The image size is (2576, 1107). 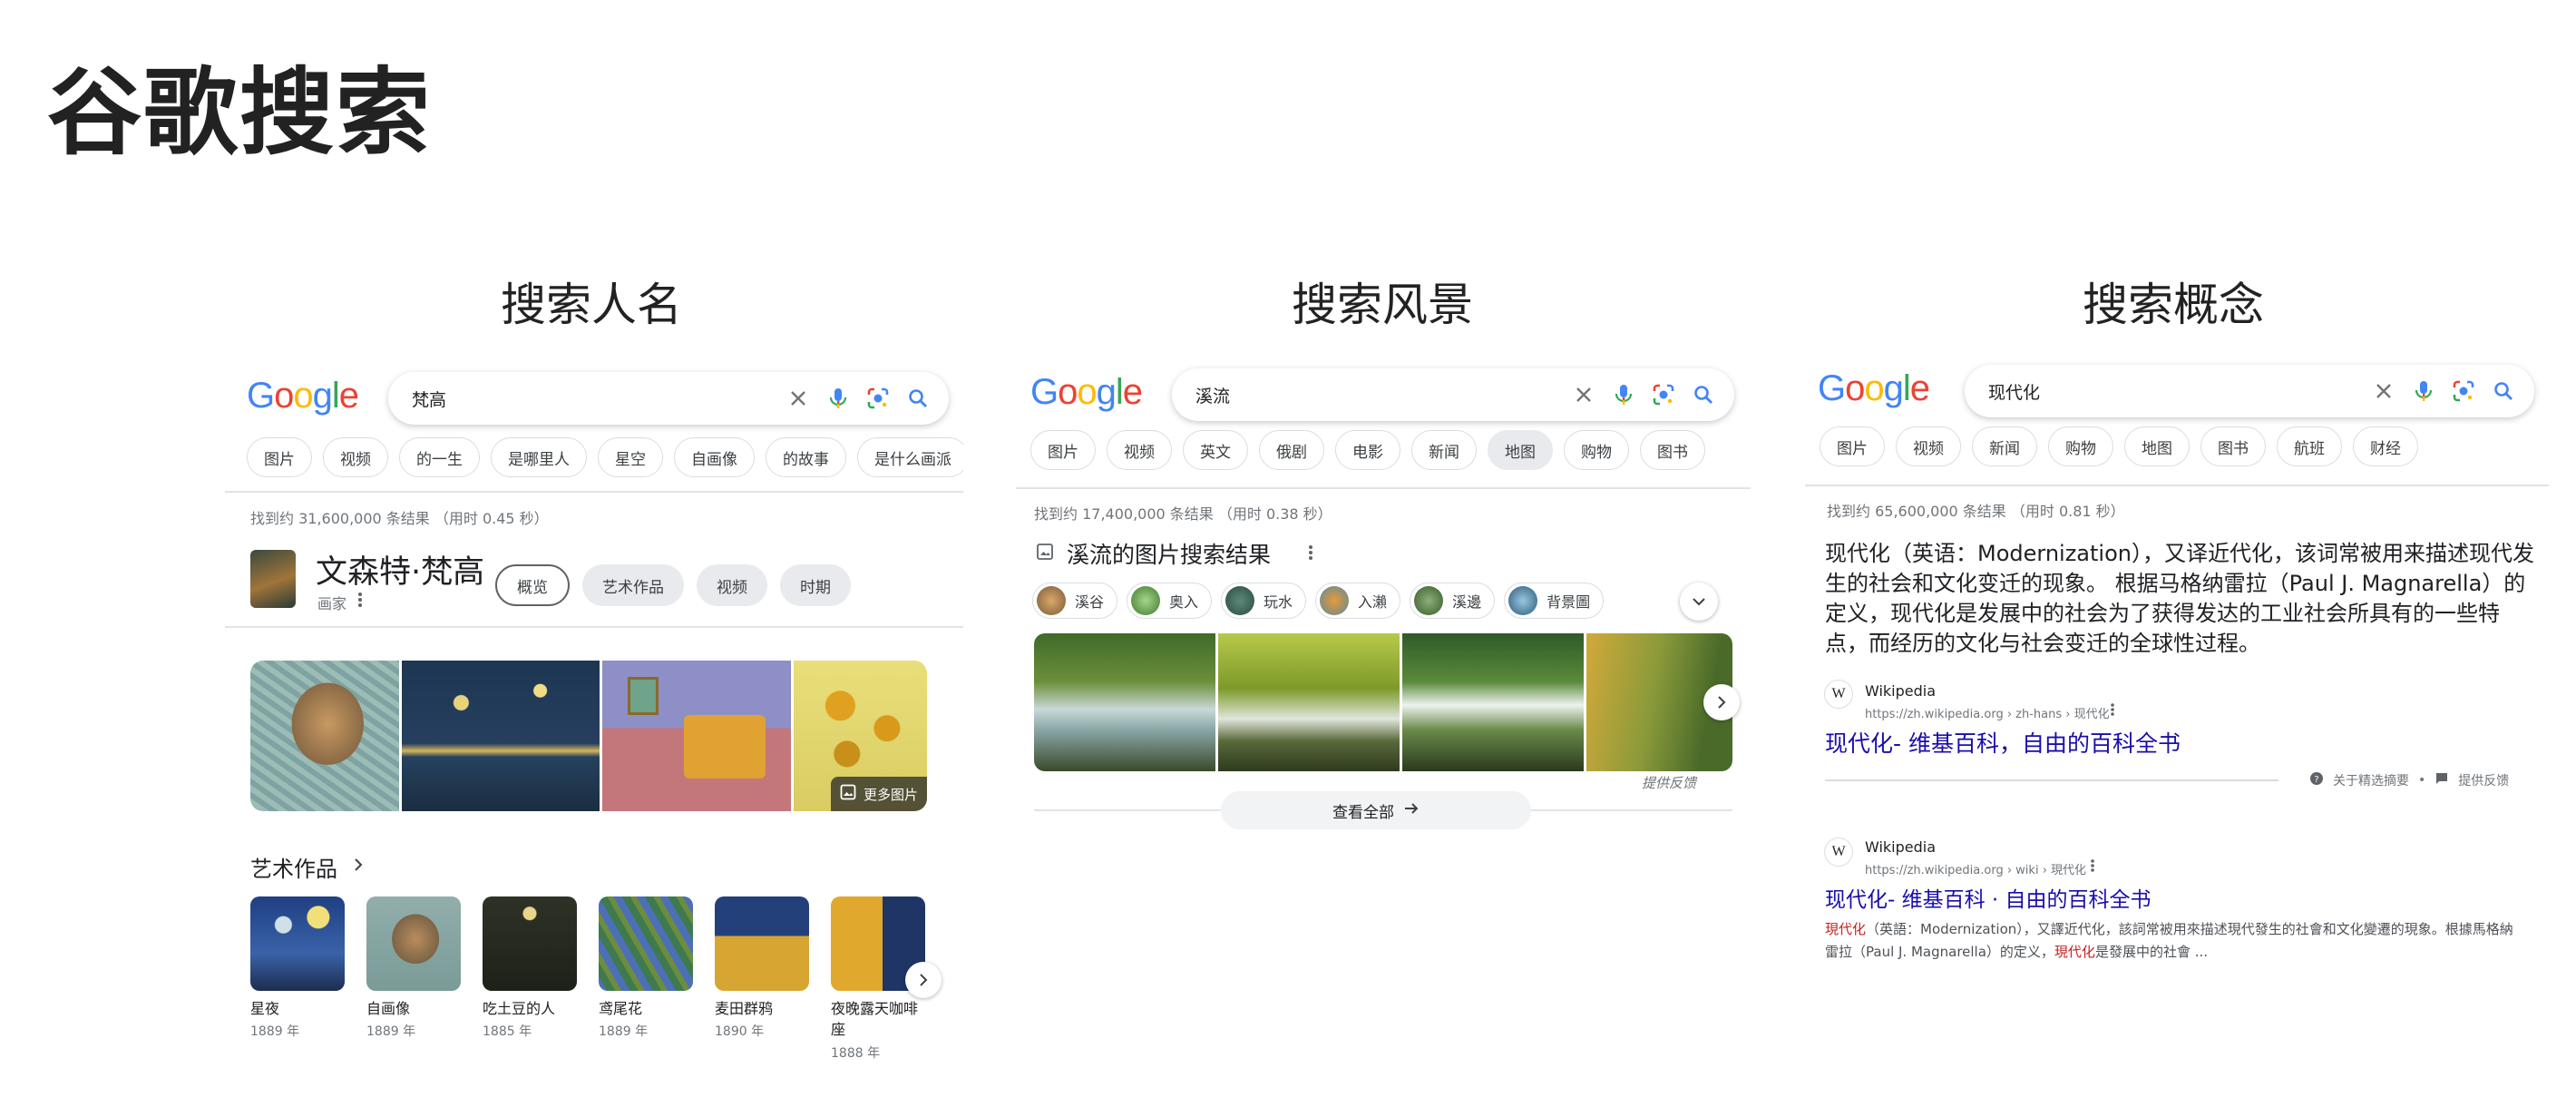 I want to click on image-filter-chip: 入瀨, so click(x=1358, y=601).